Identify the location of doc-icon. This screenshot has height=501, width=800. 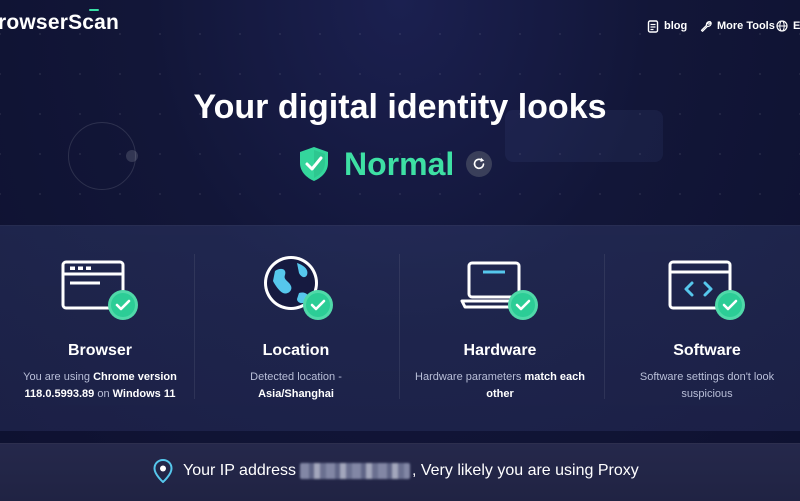
(653, 26).